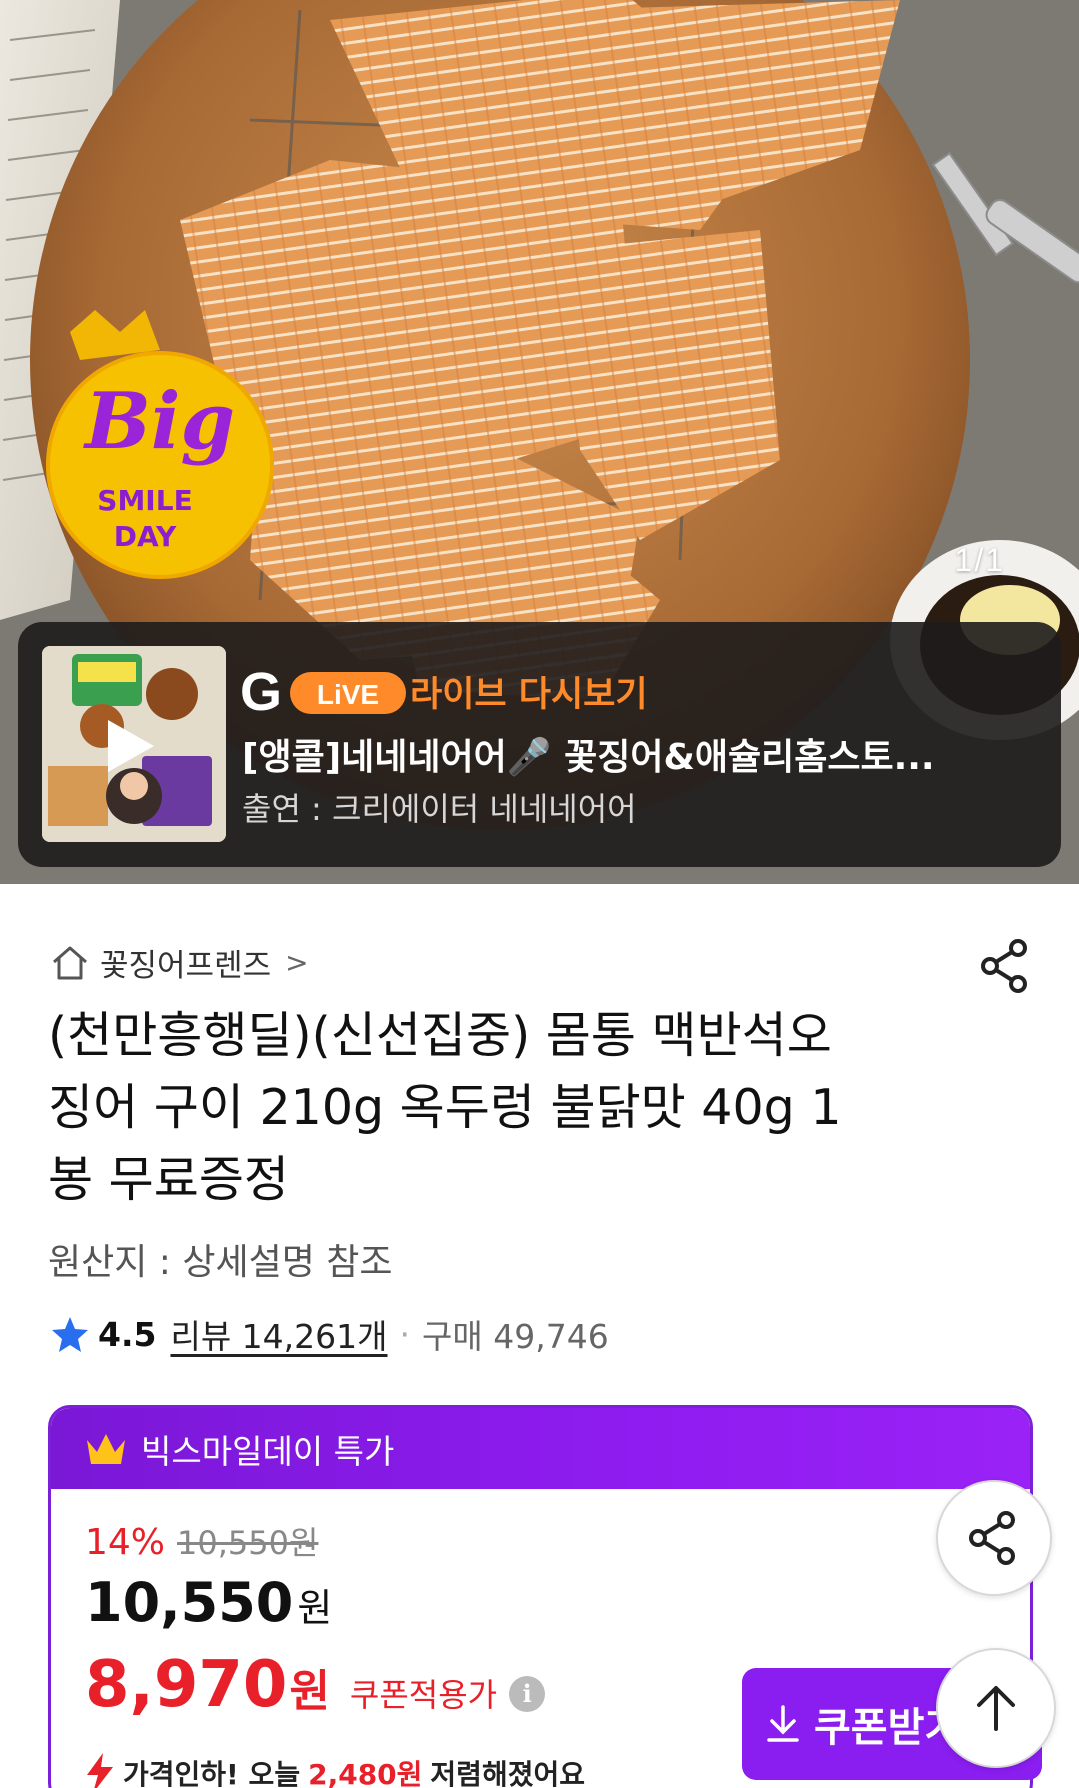 This screenshot has height=1788, width=1079. Describe the element at coordinates (125, 1542) in the screenshot. I see `discount-percent: 14%` at that location.